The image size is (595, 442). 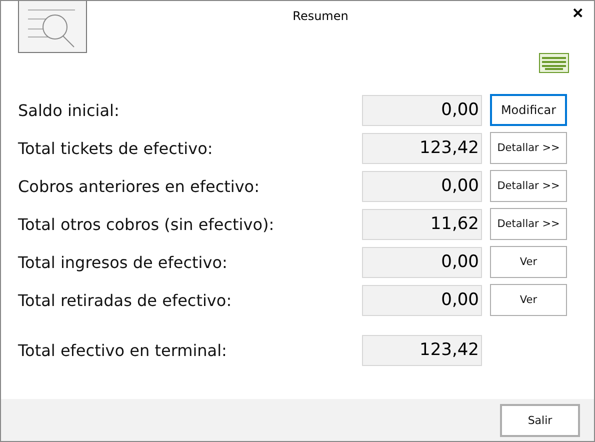 What do you see at coordinates (139, 186) in the screenshot?
I see `field-label: Cobros anteriores en efectivo:` at bounding box center [139, 186].